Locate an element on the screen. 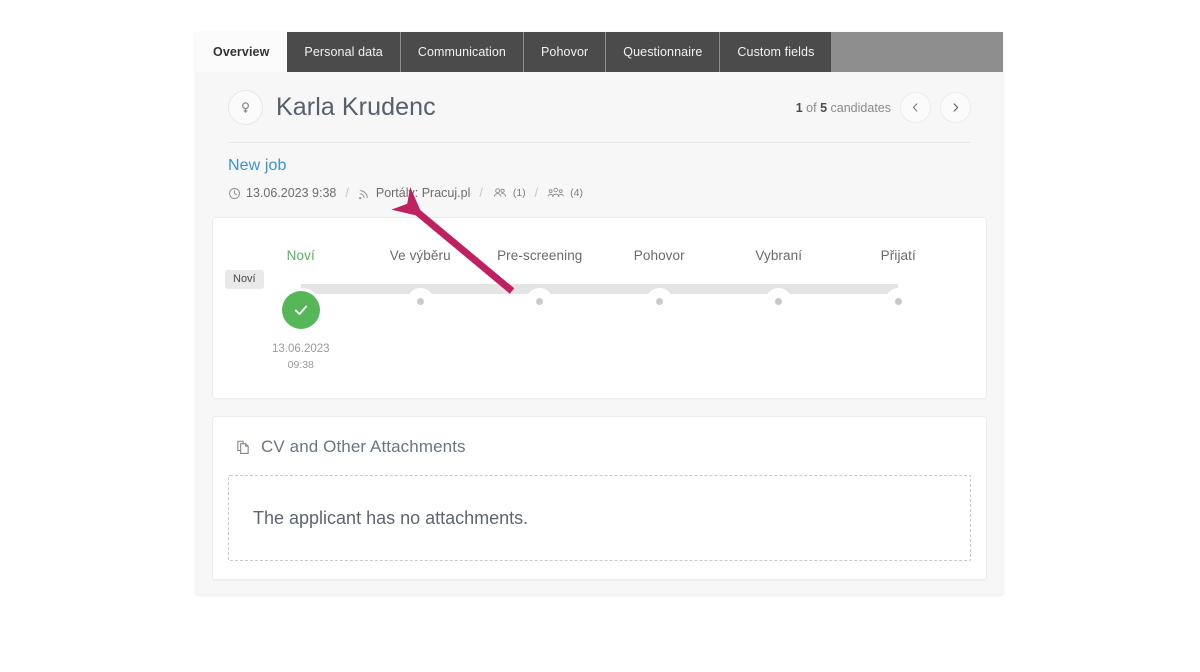  tab-overview: Overview is located at coordinates (242, 52).